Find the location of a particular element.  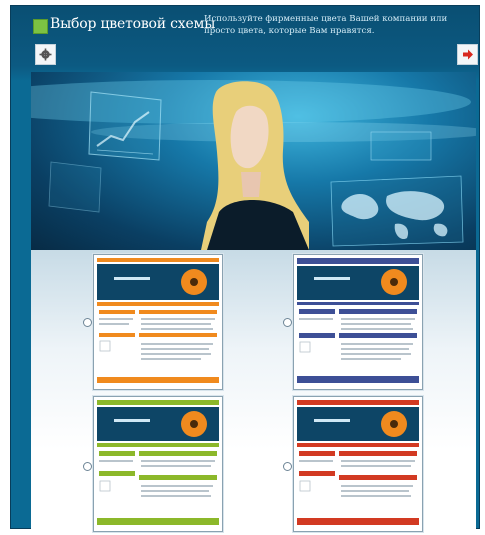

scheme-thumbnail-orange is located at coordinates (158, 322).